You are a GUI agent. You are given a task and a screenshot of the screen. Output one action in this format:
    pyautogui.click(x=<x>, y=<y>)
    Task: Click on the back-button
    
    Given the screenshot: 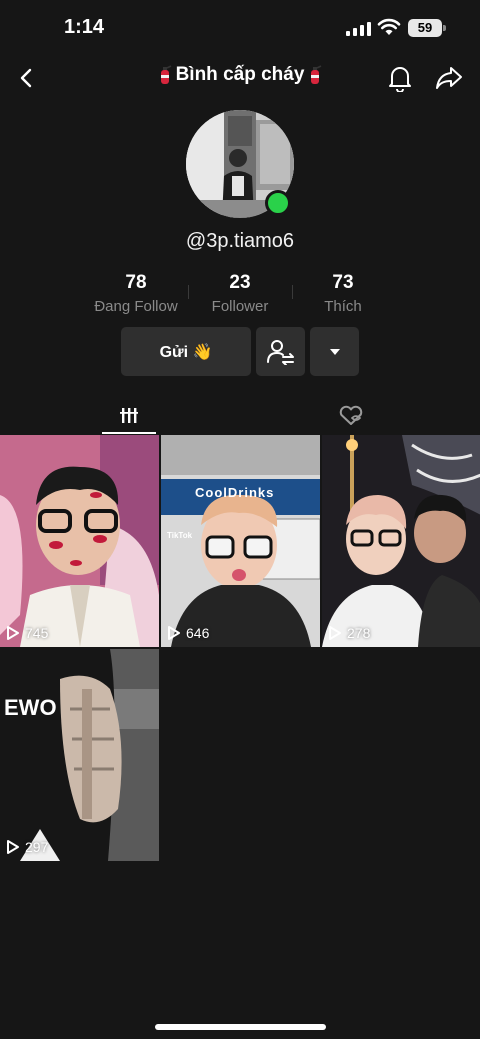 What is the action you would take?
    pyautogui.click(x=26, y=78)
    